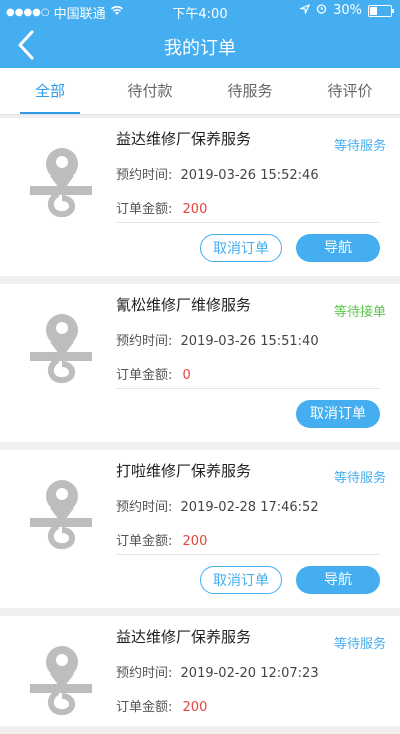  I want to click on battery-icon, so click(381, 10).